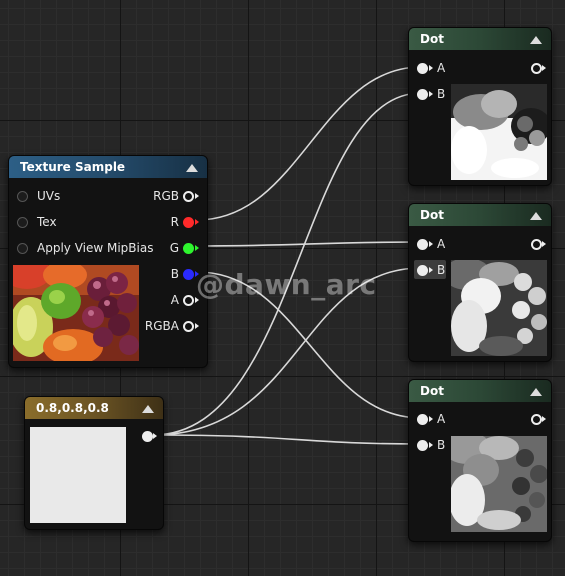 The image size is (565, 576). Describe the element at coordinates (197, 326) in the screenshot. I see `rgba-arrow-icon` at that location.